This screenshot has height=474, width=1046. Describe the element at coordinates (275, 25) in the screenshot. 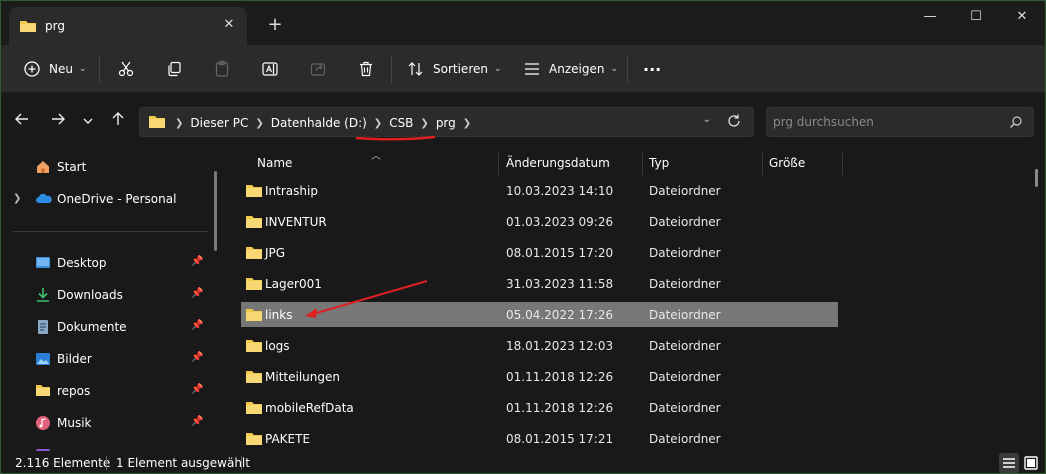

I see `new-tab-button: +` at that location.